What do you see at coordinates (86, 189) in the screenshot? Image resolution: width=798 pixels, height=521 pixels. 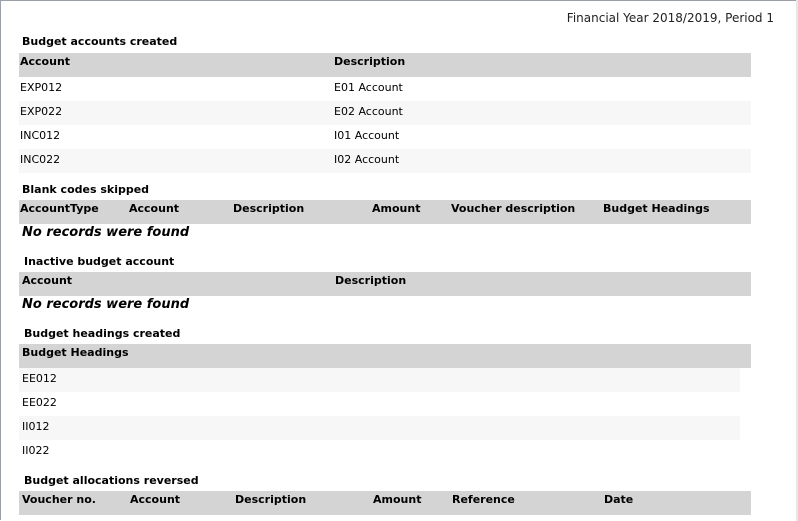 I see `section-title-blank-codes-skipped: Blank codes skipped` at bounding box center [86, 189].